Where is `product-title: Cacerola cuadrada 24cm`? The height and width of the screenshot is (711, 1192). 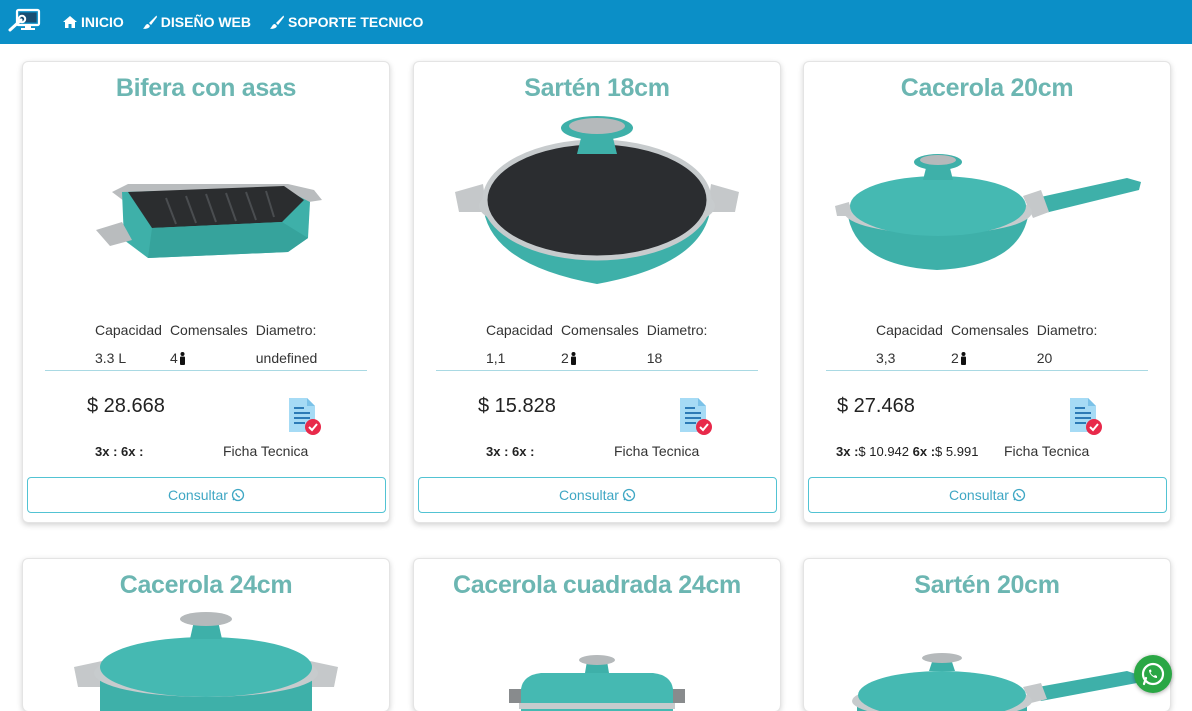 product-title: Cacerola cuadrada 24cm is located at coordinates (596, 585).